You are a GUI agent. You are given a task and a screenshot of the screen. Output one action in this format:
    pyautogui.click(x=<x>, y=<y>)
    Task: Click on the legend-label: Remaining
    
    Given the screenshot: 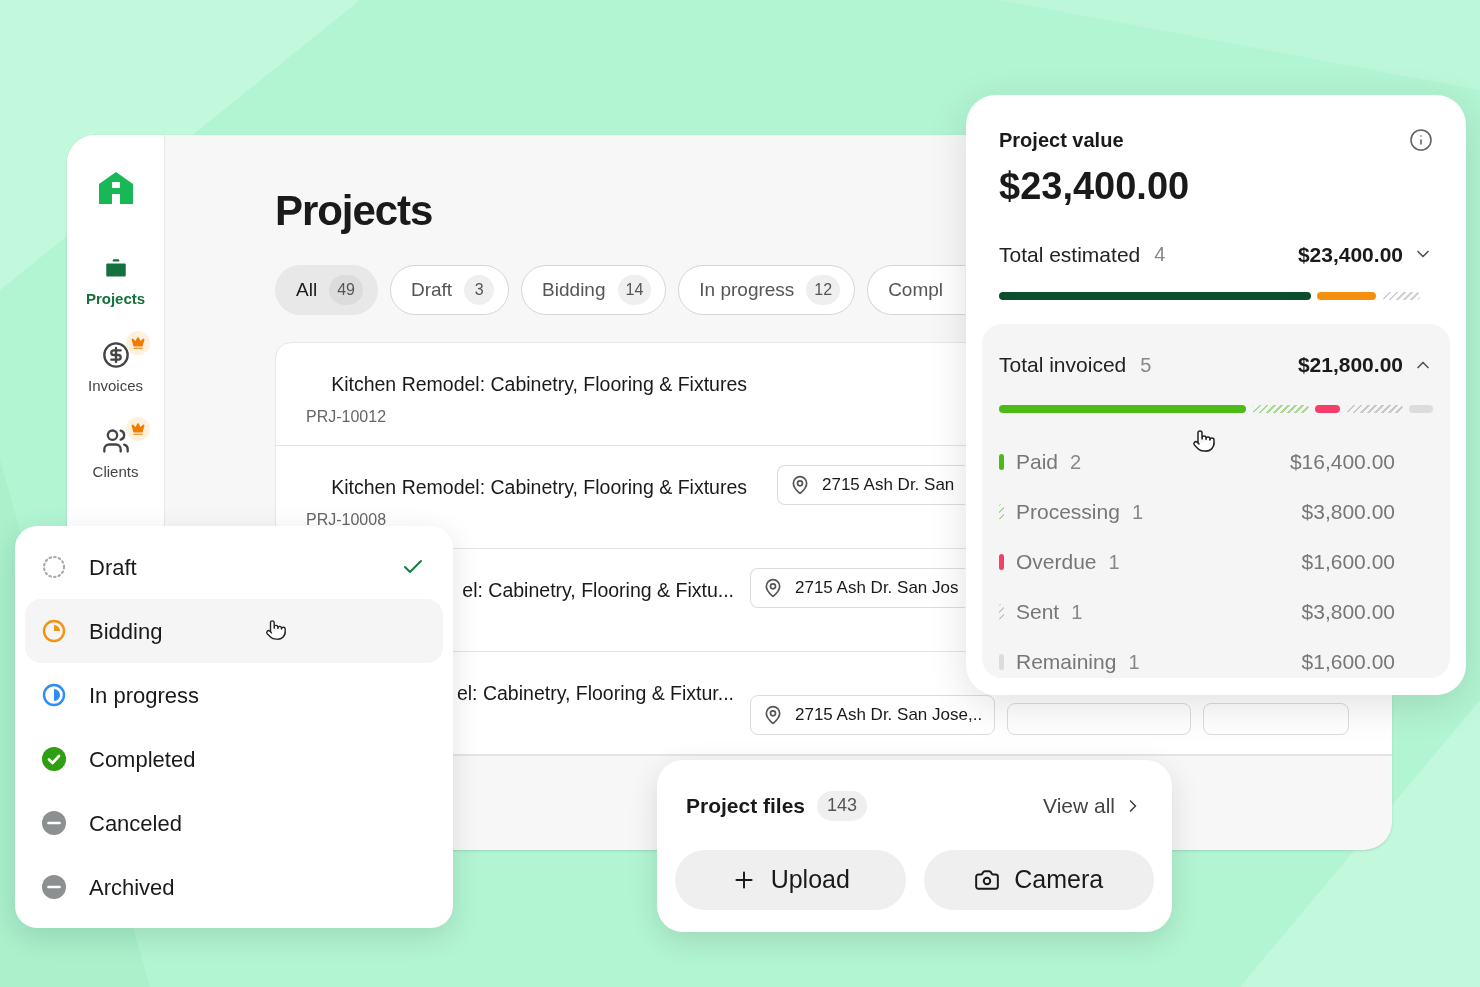 What is the action you would take?
    pyautogui.click(x=1066, y=661)
    